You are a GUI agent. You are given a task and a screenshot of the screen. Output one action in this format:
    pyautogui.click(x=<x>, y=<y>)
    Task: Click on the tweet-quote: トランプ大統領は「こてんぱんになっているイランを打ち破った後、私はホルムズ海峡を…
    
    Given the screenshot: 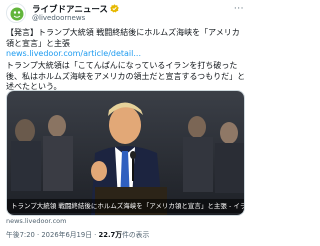 What is the action you would take?
    pyautogui.click(x=126, y=76)
    